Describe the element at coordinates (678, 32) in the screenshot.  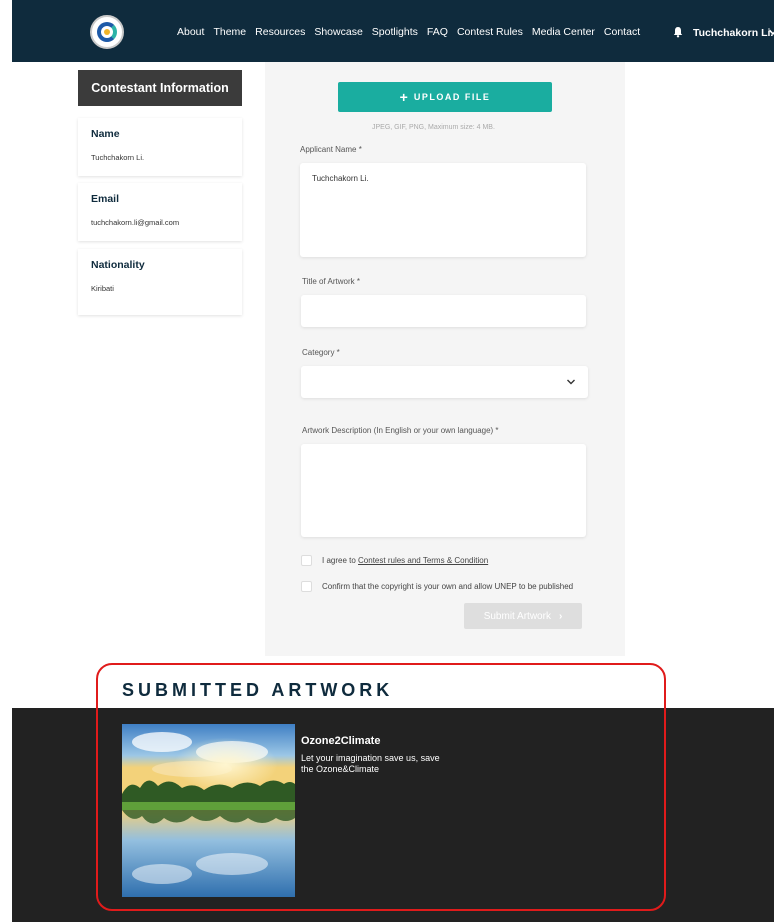
I see `bell-icon` at that location.